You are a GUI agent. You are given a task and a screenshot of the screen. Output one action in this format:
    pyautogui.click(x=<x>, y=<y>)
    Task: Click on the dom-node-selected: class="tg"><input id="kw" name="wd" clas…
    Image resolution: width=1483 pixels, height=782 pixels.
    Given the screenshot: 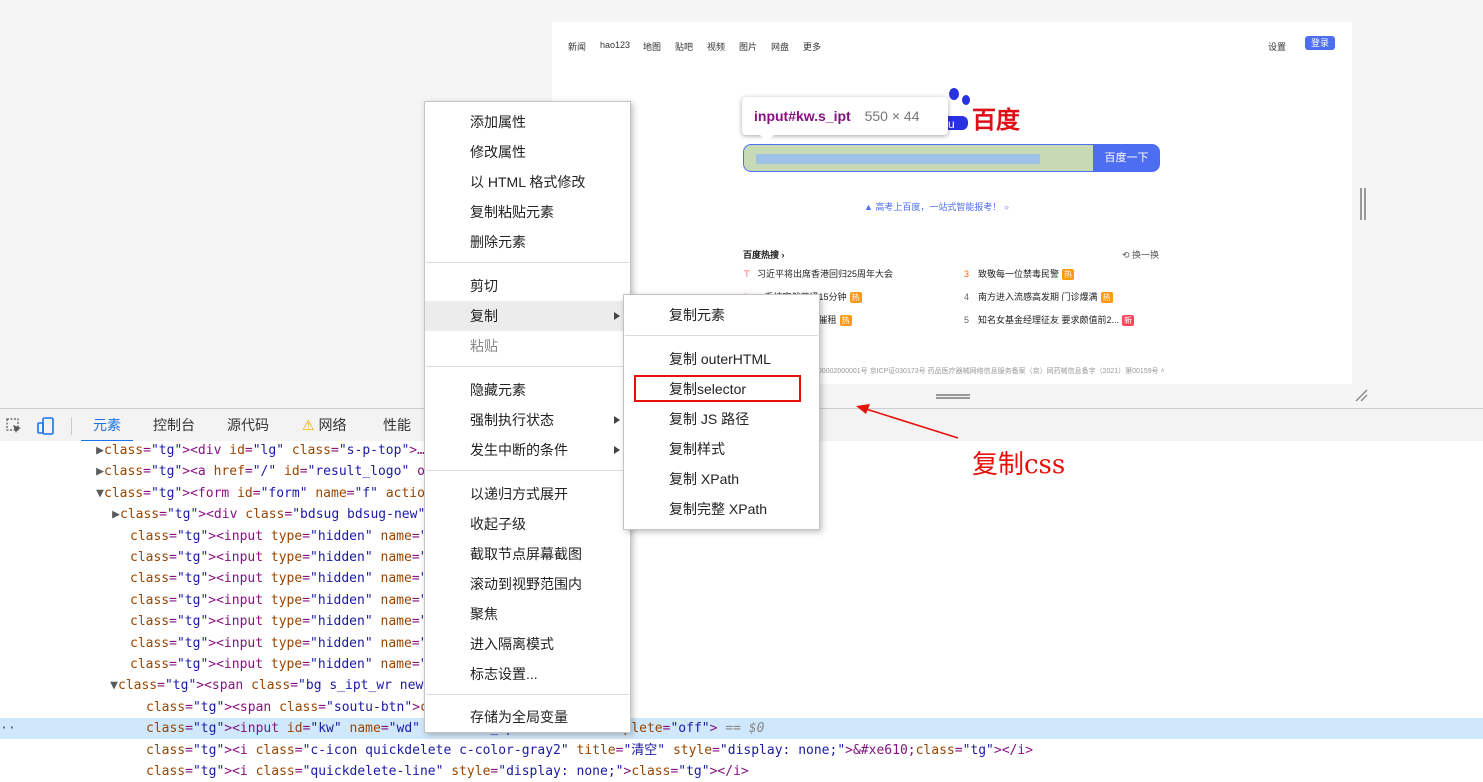 What is the action you would take?
    pyautogui.click(x=741, y=729)
    